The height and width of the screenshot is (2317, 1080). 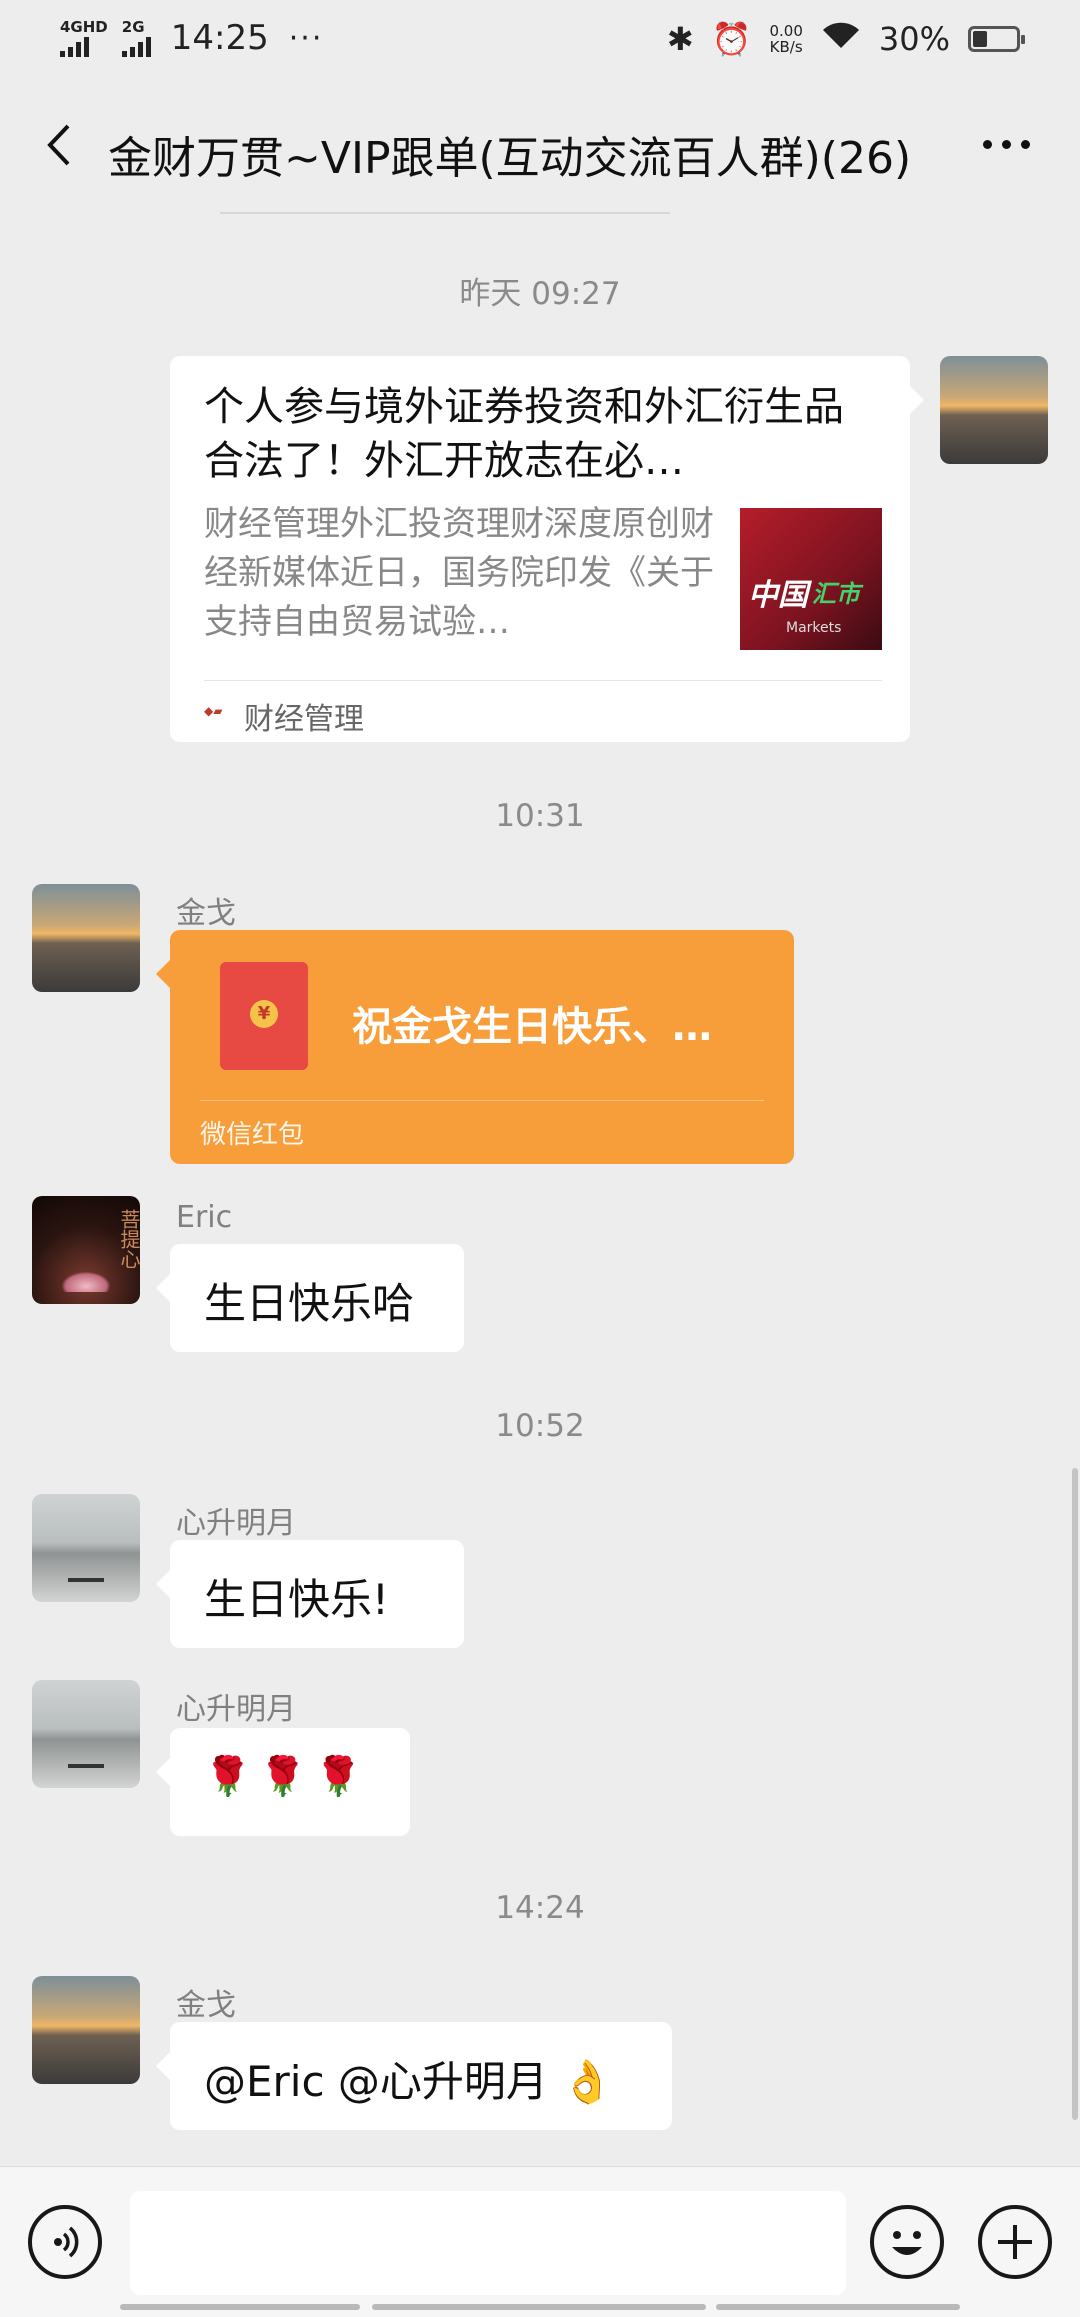 What do you see at coordinates (86, 1282) in the screenshot?
I see `lotus-icon` at bounding box center [86, 1282].